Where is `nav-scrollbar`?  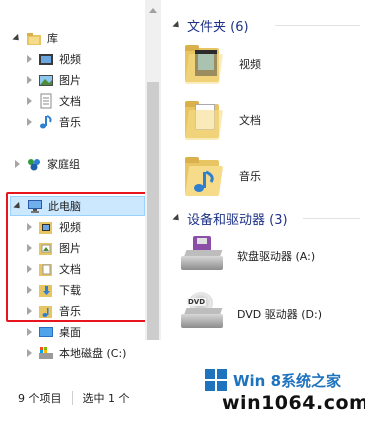 nav-scrollbar is located at coordinates (153, 170).